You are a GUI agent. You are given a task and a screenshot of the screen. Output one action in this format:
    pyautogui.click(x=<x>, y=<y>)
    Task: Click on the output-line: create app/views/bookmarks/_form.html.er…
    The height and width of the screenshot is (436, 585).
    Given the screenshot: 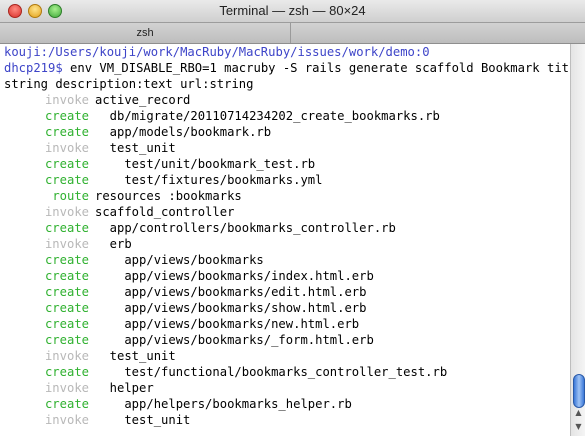 What is the action you would take?
    pyautogui.click(x=285, y=340)
    